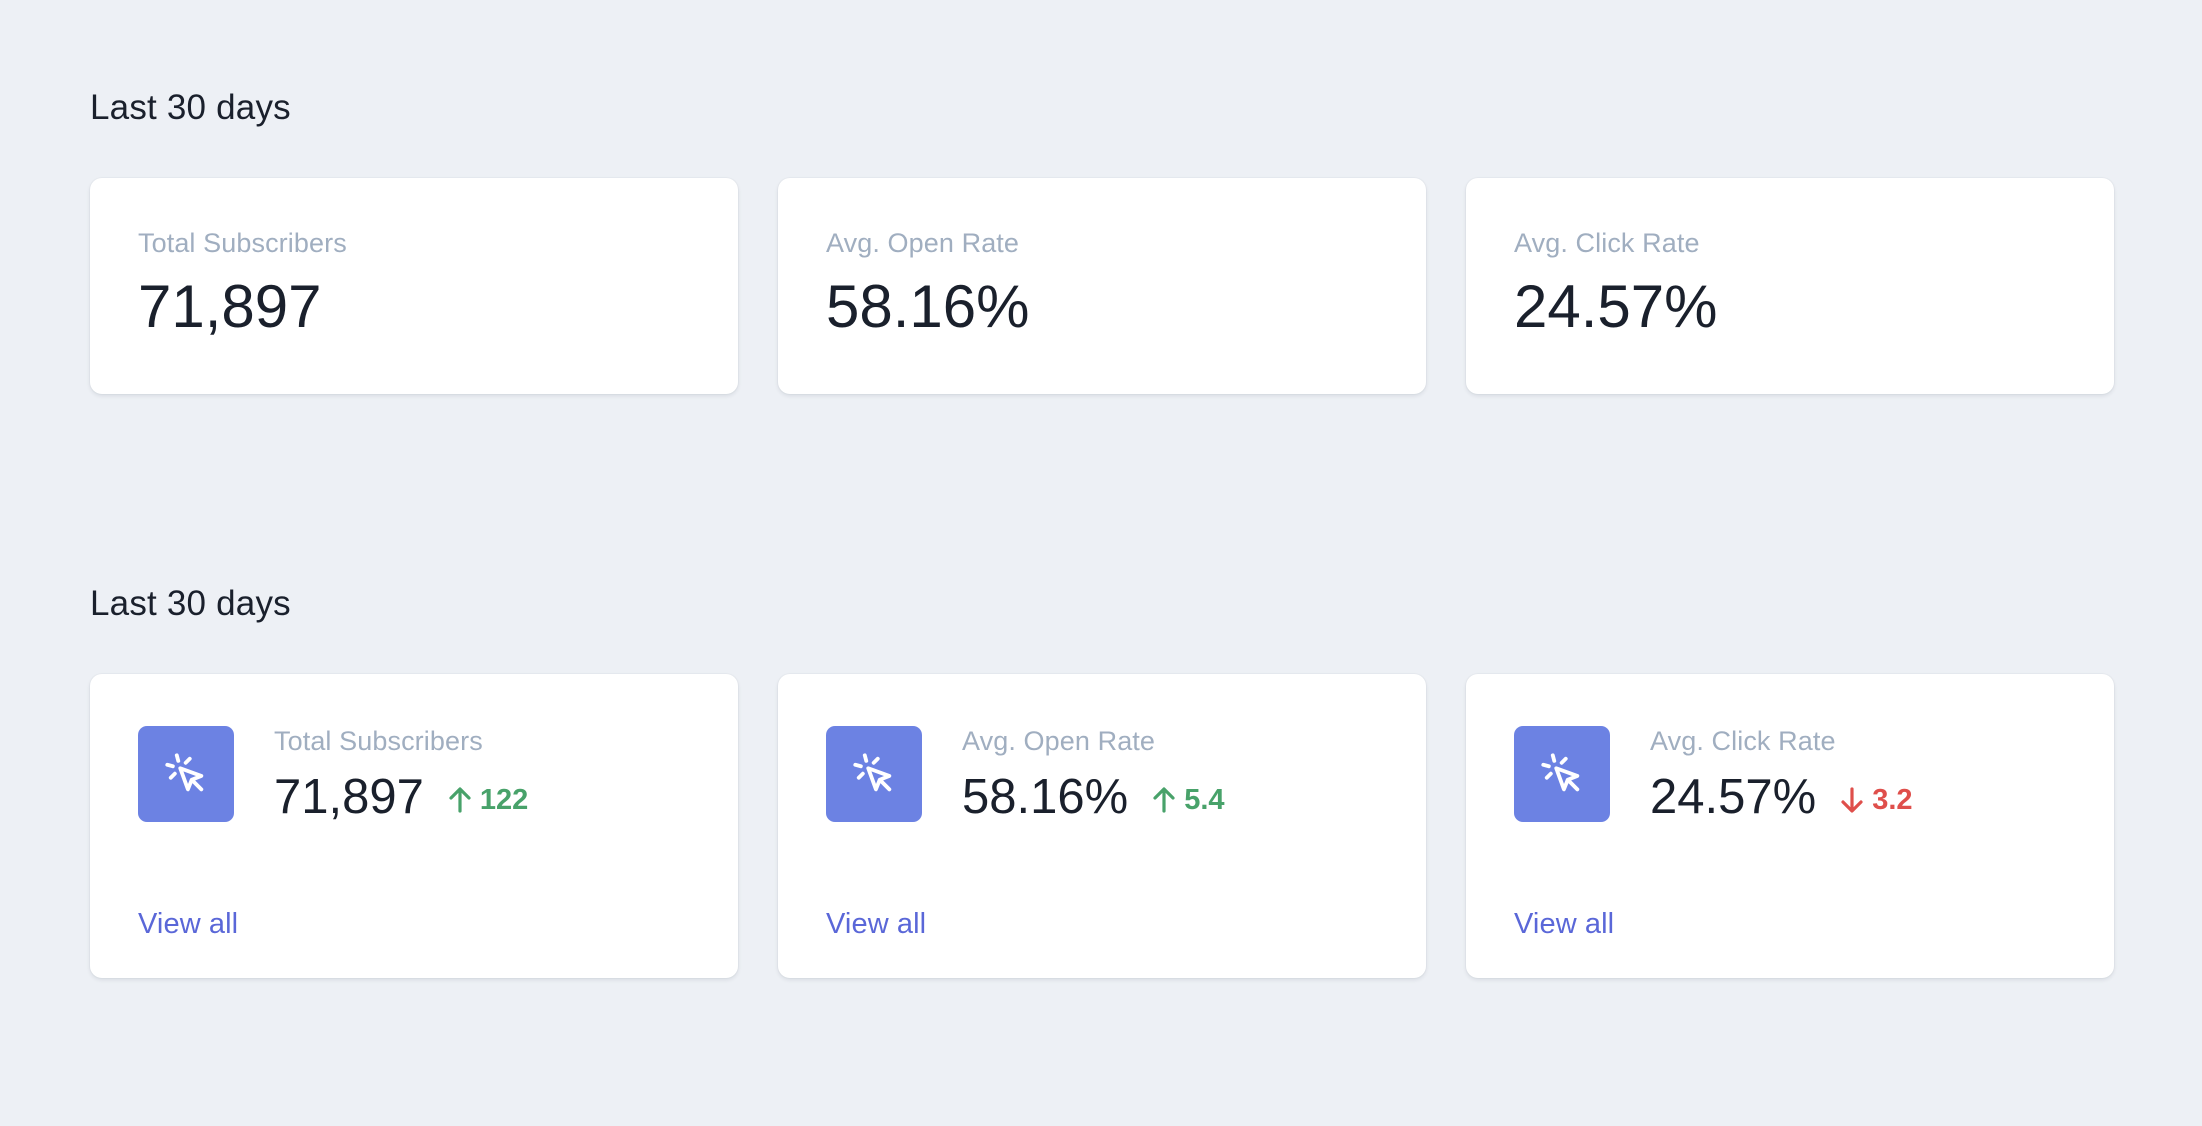 The height and width of the screenshot is (1126, 2202). I want to click on stat-info: Avg. Open Rate 58.16% 5.4, so click(1093, 775).